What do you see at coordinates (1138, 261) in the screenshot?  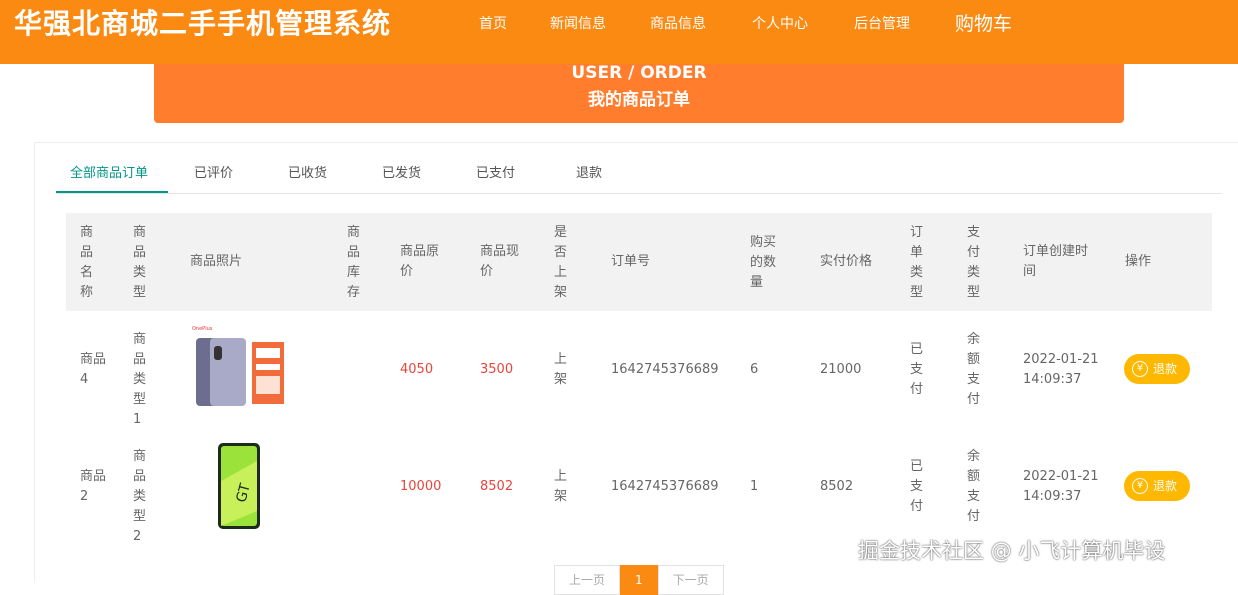 I see `th-action: 操作` at bounding box center [1138, 261].